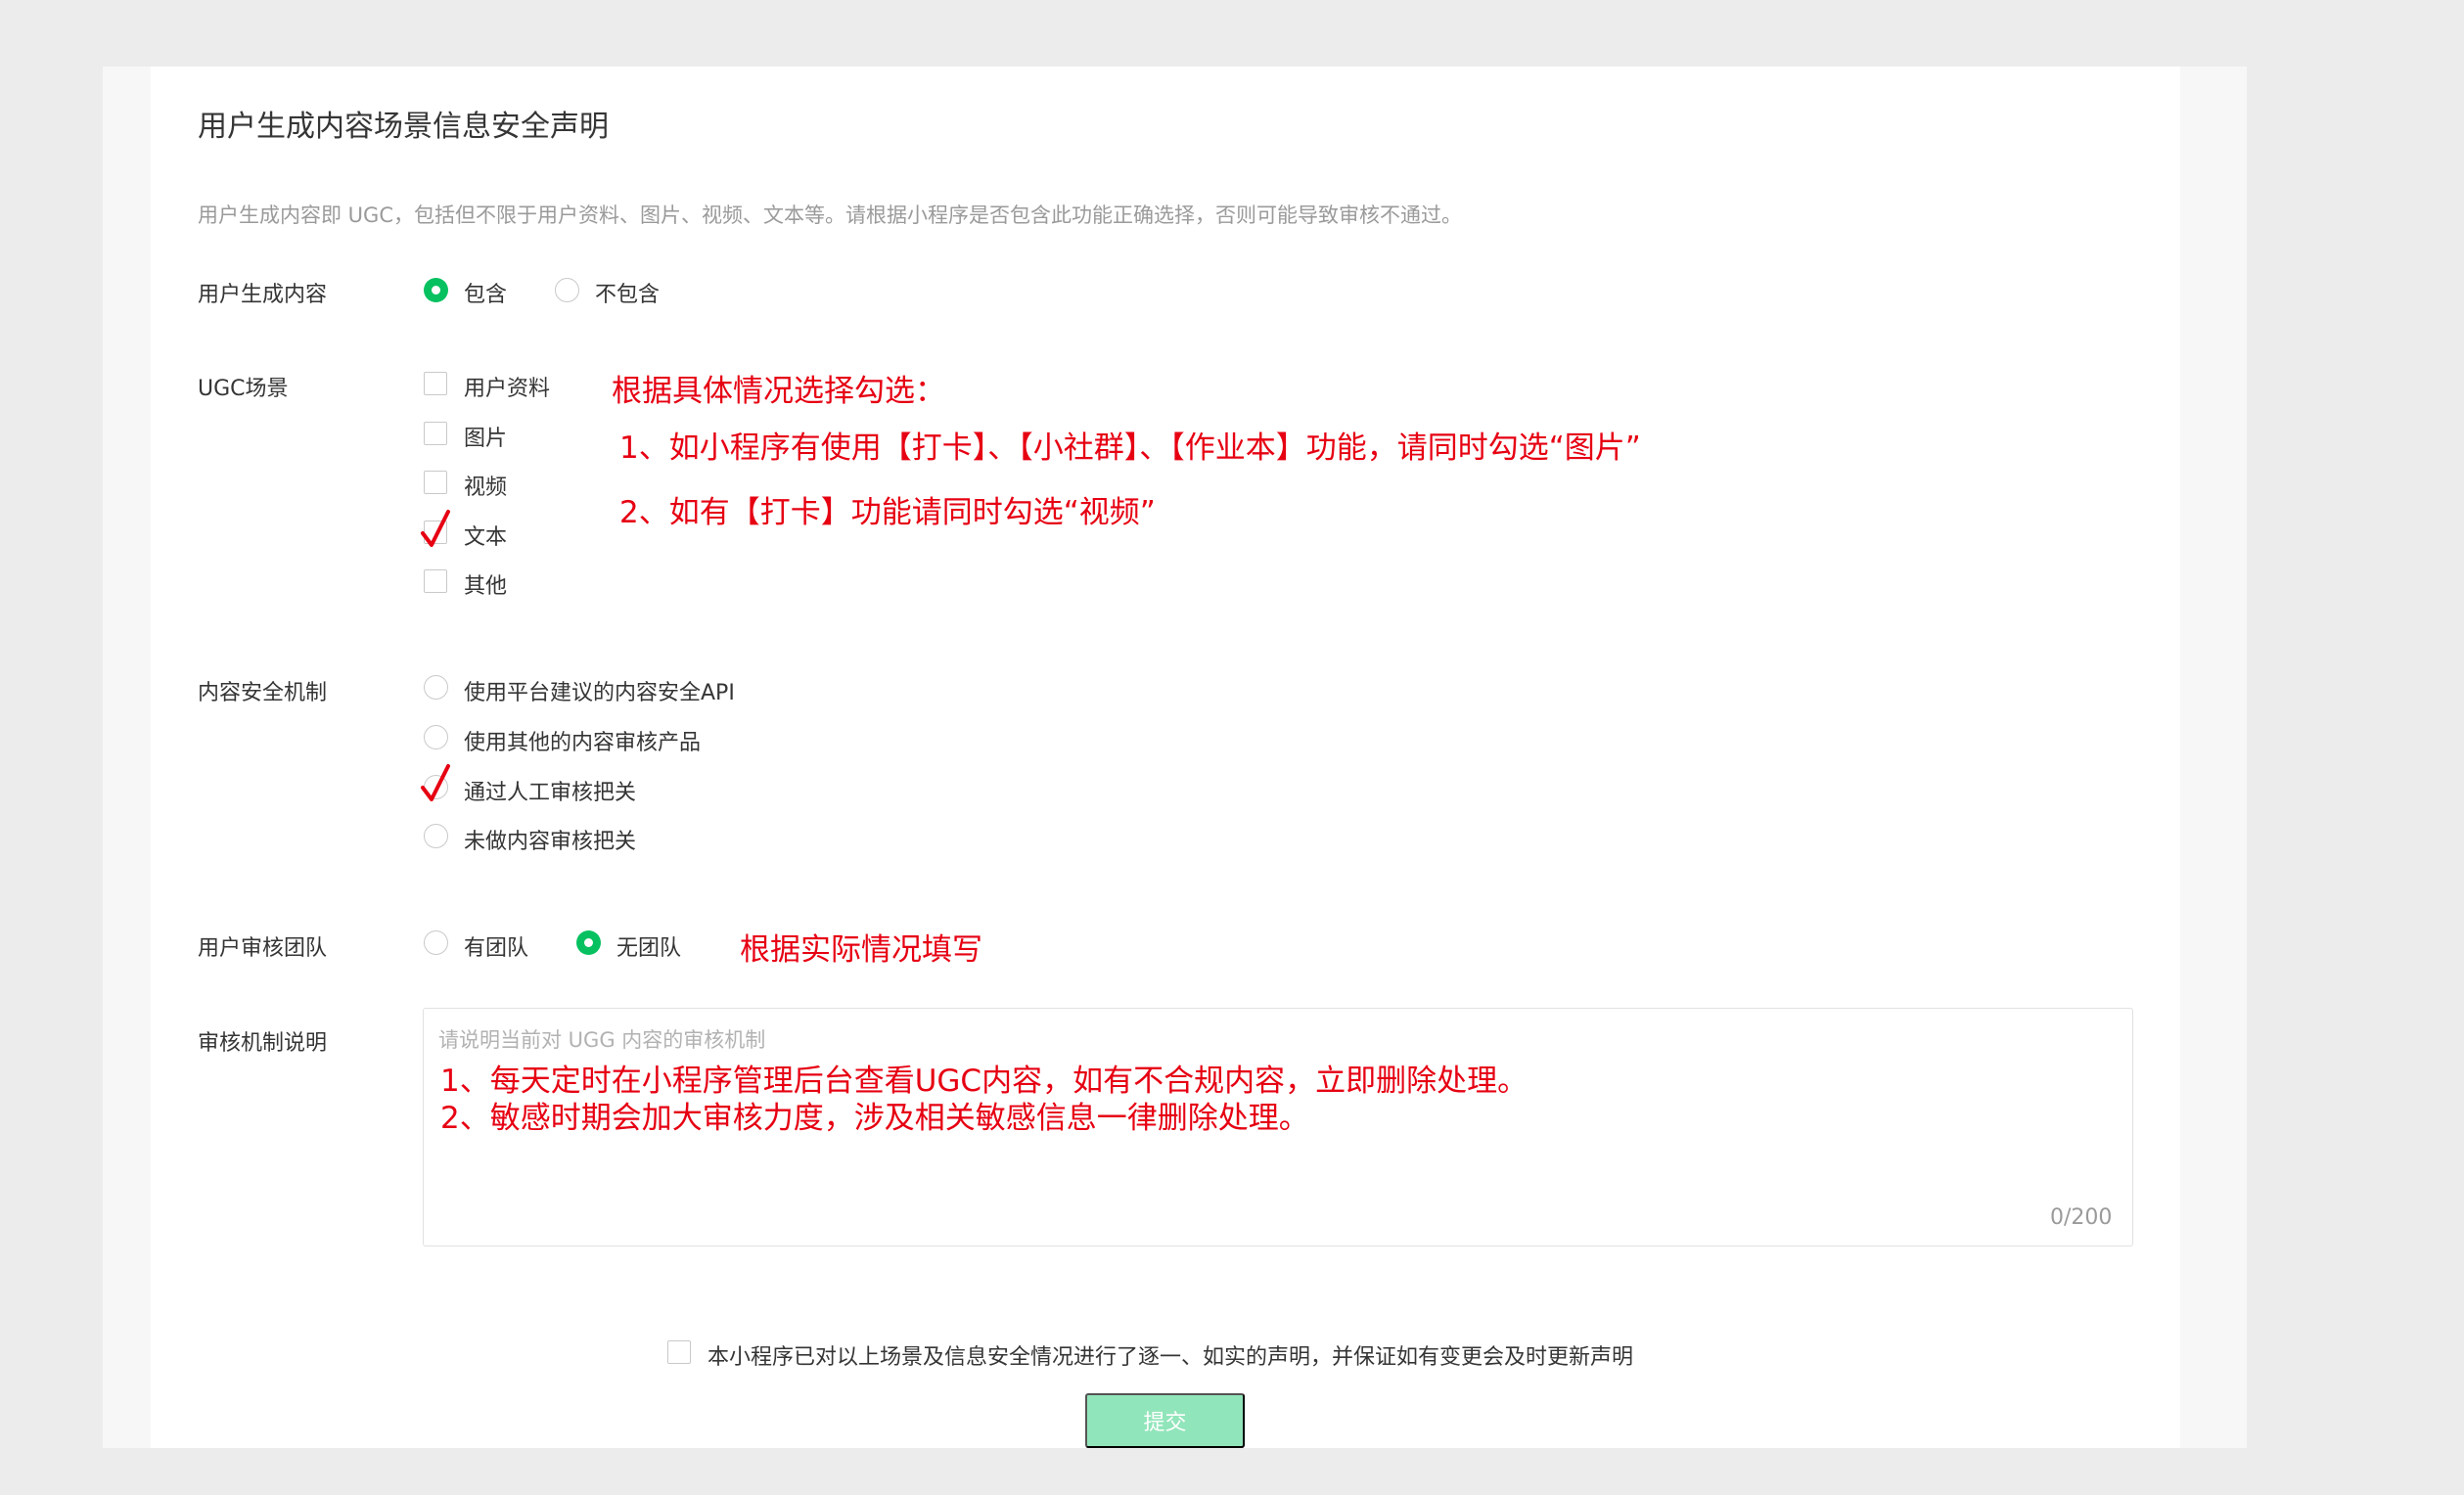 The image size is (2464, 1495). What do you see at coordinates (1130, 448) in the screenshot?
I see `scene-annotation-line1: 1、如小程序有使用【打卡】、【小社群】、【作业本】功能，请同时勾选“图片”` at bounding box center [1130, 448].